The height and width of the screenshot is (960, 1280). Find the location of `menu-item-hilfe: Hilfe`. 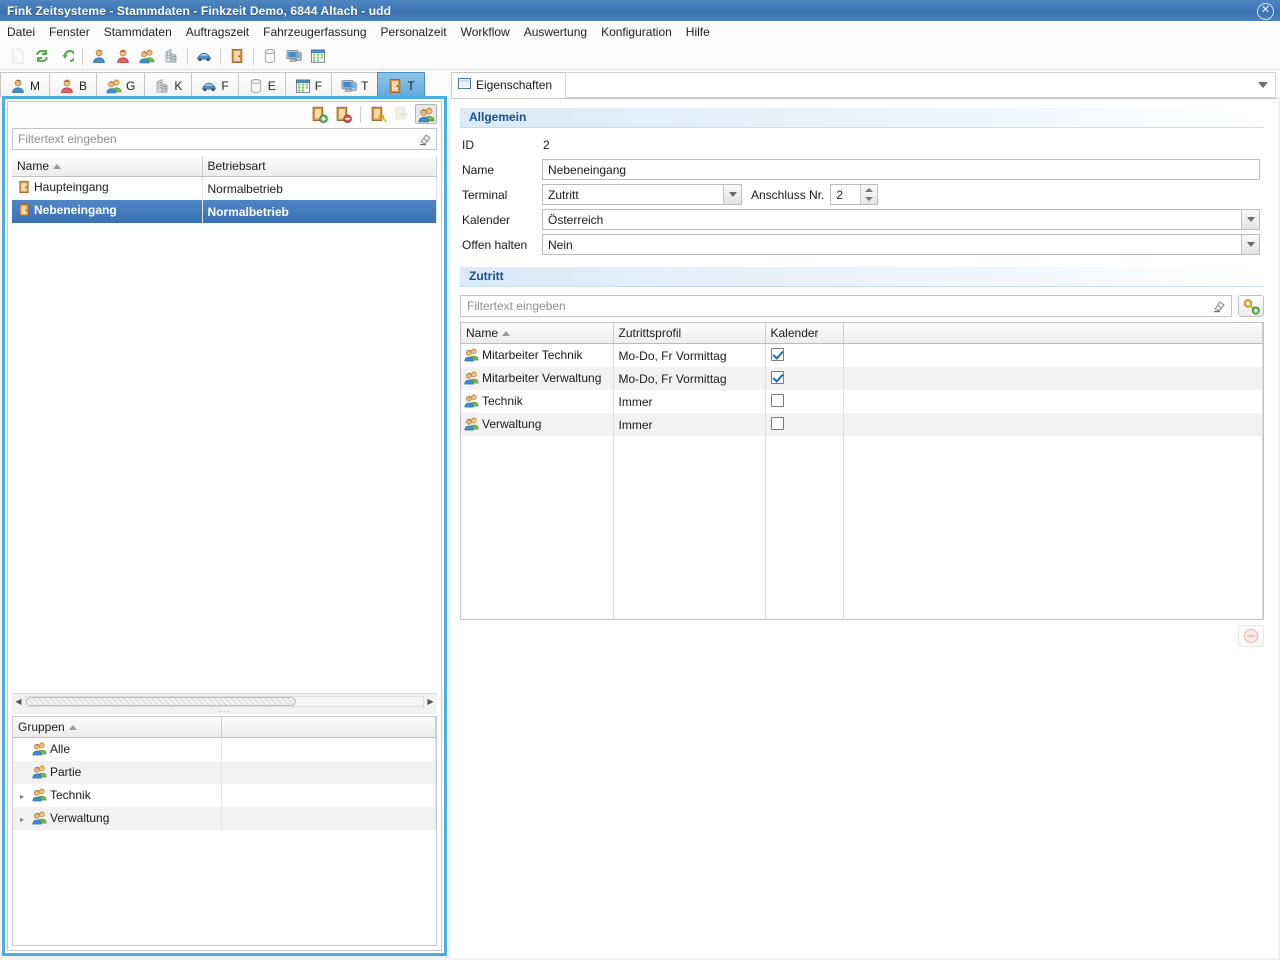

menu-item-hilfe: Hilfe is located at coordinates (698, 32).